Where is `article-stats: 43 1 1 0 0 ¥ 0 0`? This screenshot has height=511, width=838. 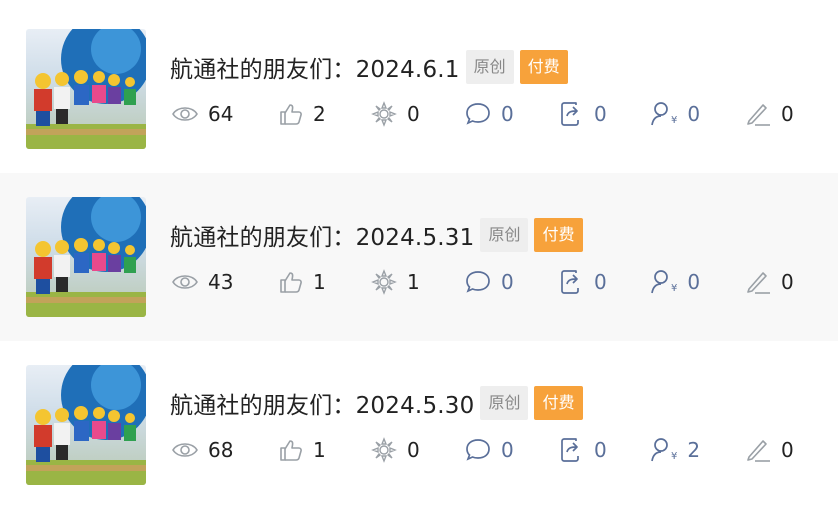
article-stats: 43 1 1 0 0 ¥ 0 0 is located at coordinates (492, 282).